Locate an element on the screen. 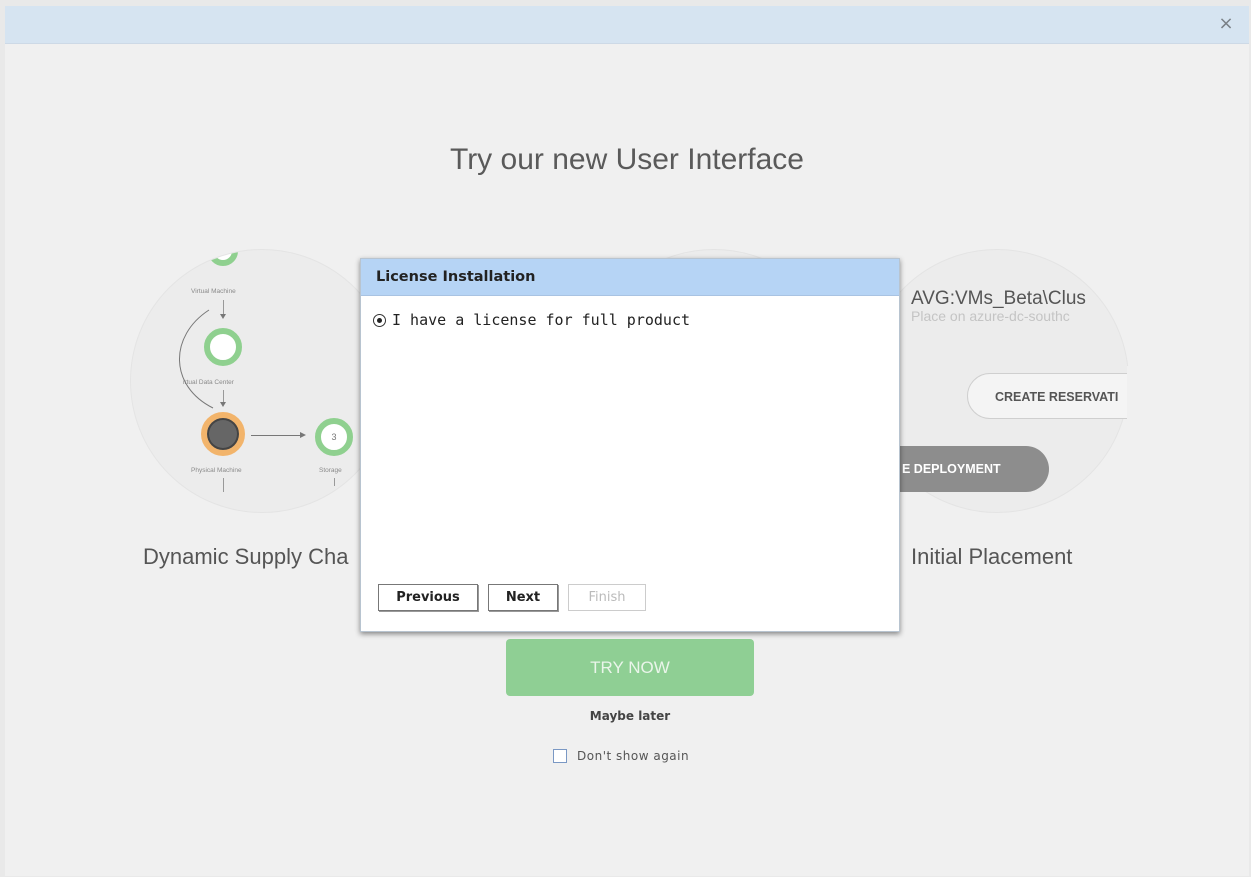 This screenshot has height=877, width=1251. vm-name: AVG:VMs_Beta\Clus is located at coordinates (998, 298).